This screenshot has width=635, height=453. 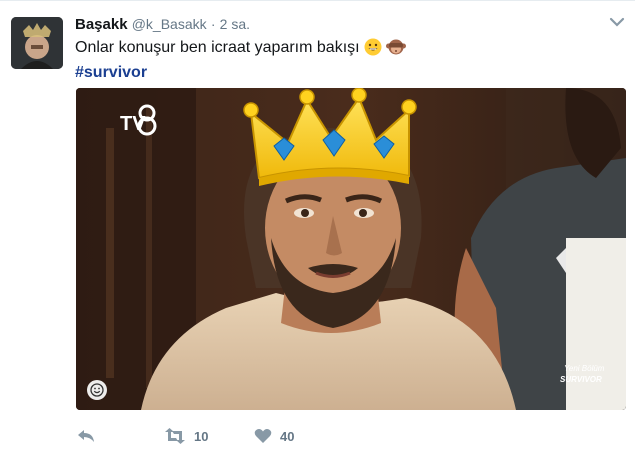 What do you see at coordinates (186, 436) in the screenshot?
I see `retweet-button: 10` at bounding box center [186, 436].